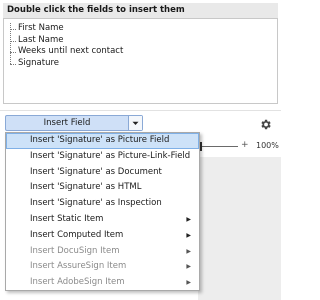 The image size is (320, 300). What do you see at coordinates (201, 146) in the screenshot?
I see `zoom-slider-thumb` at bounding box center [201, 146].